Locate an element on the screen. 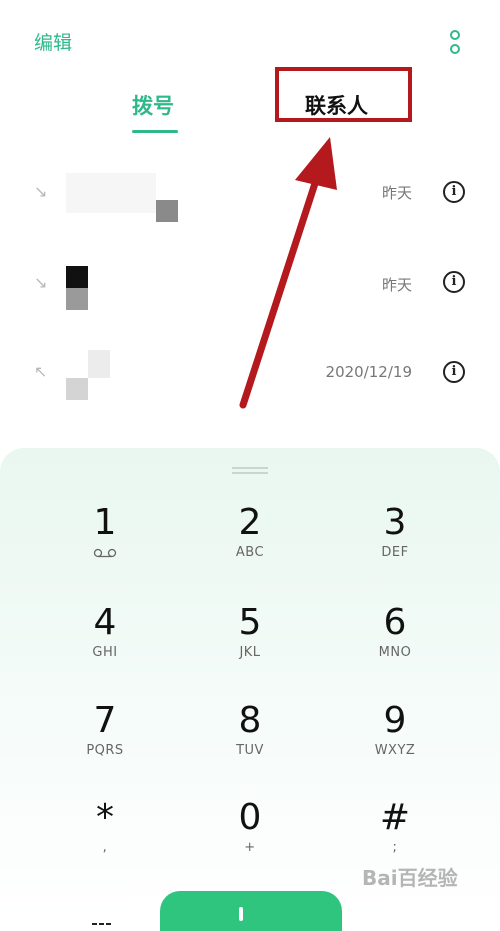 Image resolution: width=500 pixels, height=931 pixels. blurred-contact-name is located at coordinates (111, 193).